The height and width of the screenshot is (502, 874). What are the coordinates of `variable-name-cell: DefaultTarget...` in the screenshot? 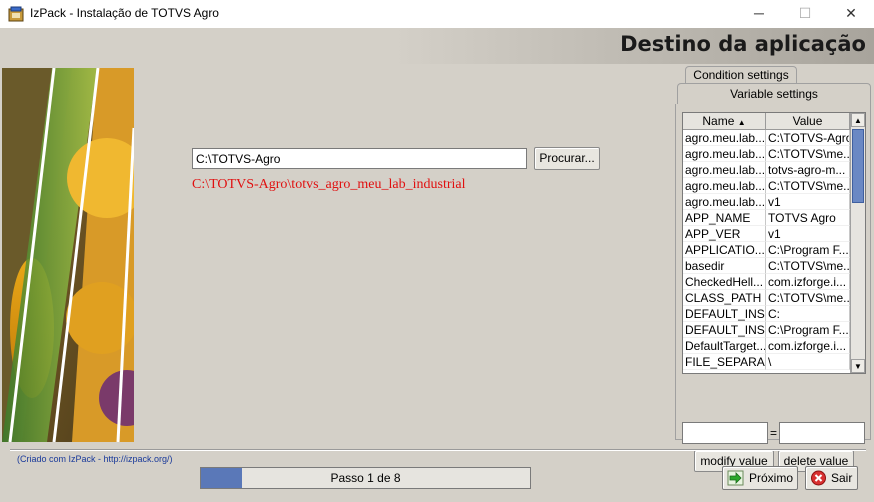 It's located at (724, 346).